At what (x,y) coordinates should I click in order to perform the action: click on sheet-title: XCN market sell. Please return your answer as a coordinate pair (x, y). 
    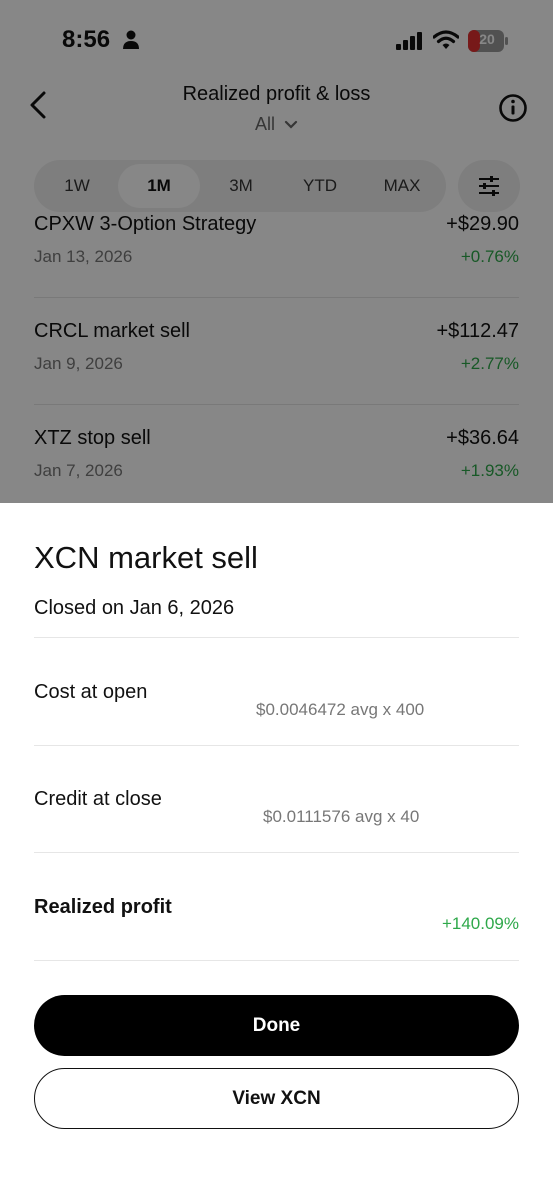
    Looking at the image, I should click on (146, 557).